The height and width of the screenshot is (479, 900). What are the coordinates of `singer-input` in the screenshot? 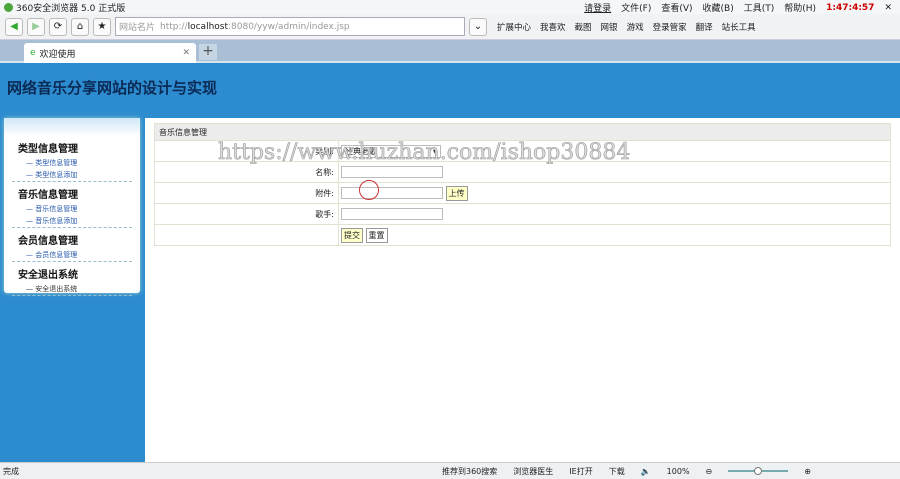 It's located at (392, 214).